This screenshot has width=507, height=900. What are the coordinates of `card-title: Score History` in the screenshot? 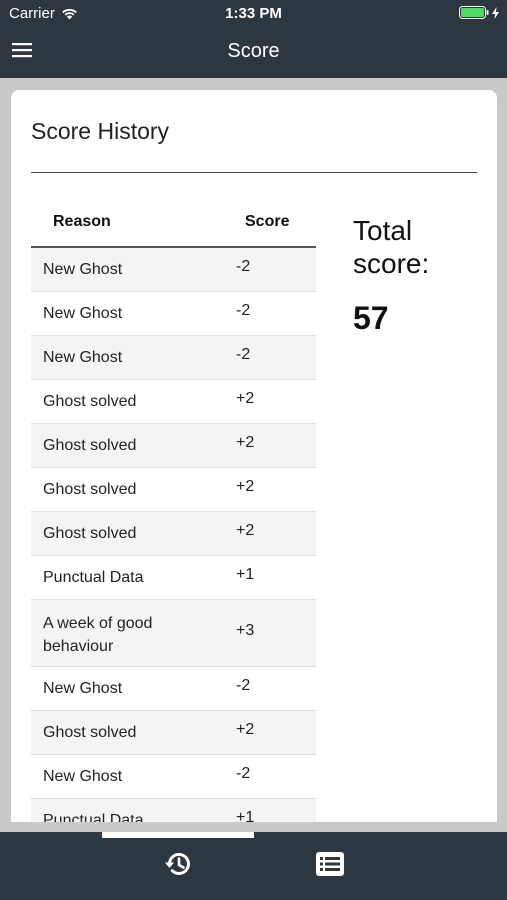 It's located at (100, 131).